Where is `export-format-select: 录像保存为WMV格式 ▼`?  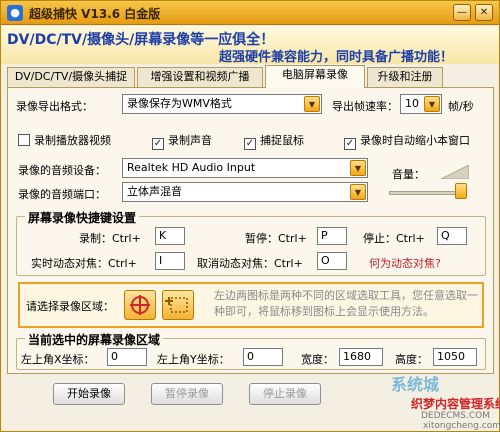
export-format-select: 录像保存为WMV格式 ▼ is located at coordinates (222, 104).